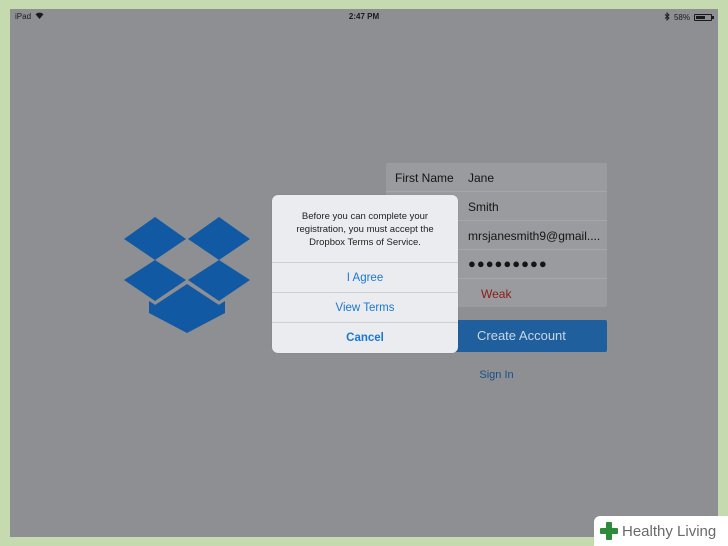 This screenshot has width=728, height=546. I want to click on battery-percent: 58%, so click(681, 17).